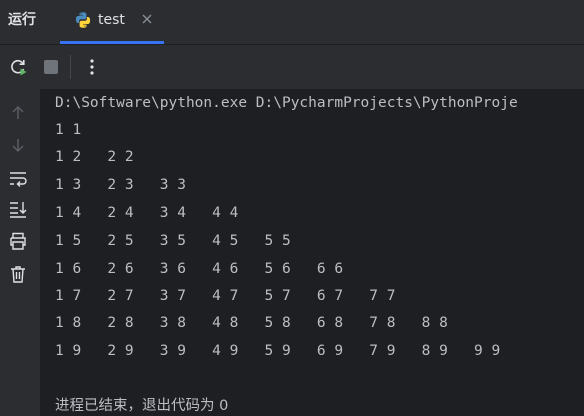 This screenshot has height=416, width=584. I want to click on trash-icon, so click(18, 274).